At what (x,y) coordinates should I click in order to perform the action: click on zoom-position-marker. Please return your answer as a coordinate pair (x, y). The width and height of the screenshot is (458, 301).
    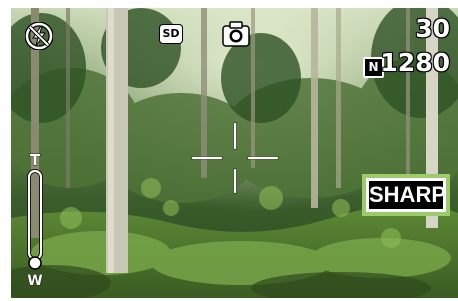
    Looking at the image, I should click on (35, 263).